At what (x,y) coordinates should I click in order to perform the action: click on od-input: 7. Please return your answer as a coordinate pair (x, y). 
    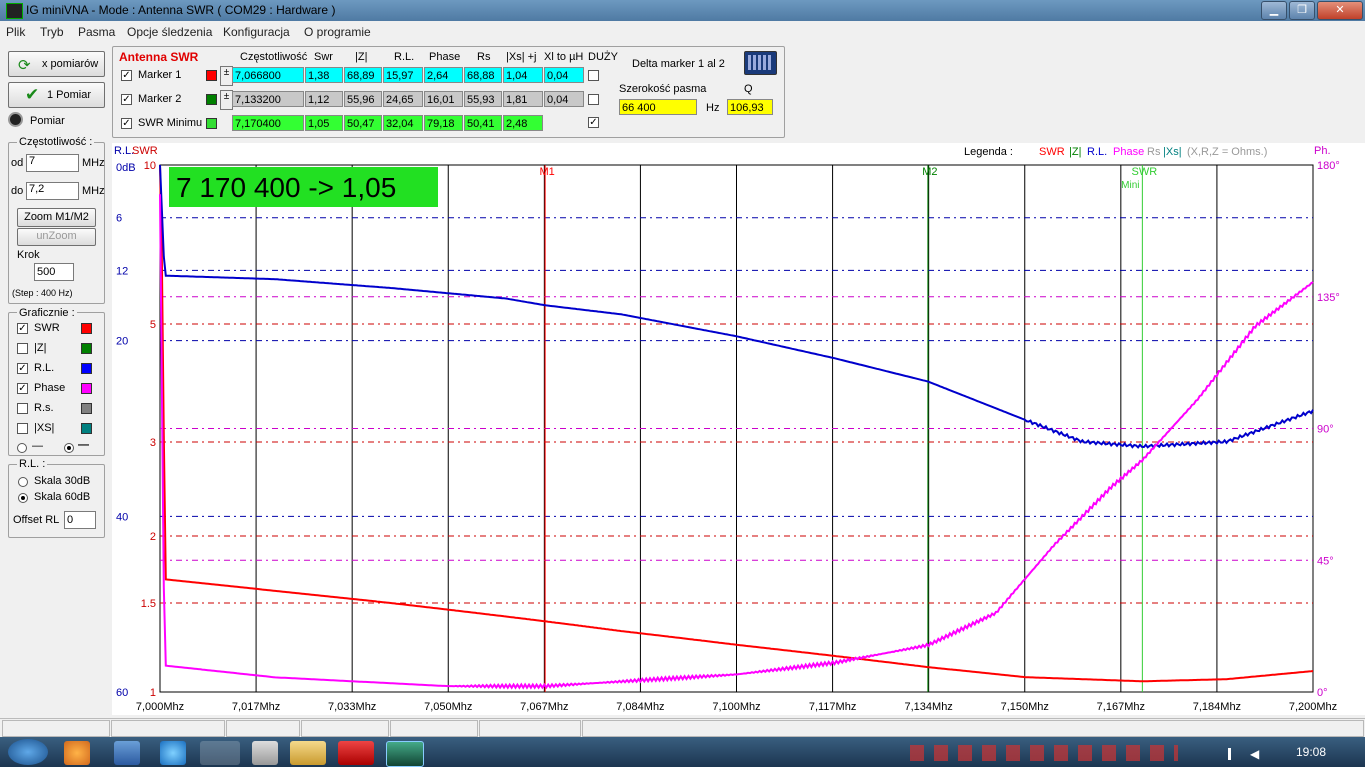
    Looking at the image, I should click on (52, 163).